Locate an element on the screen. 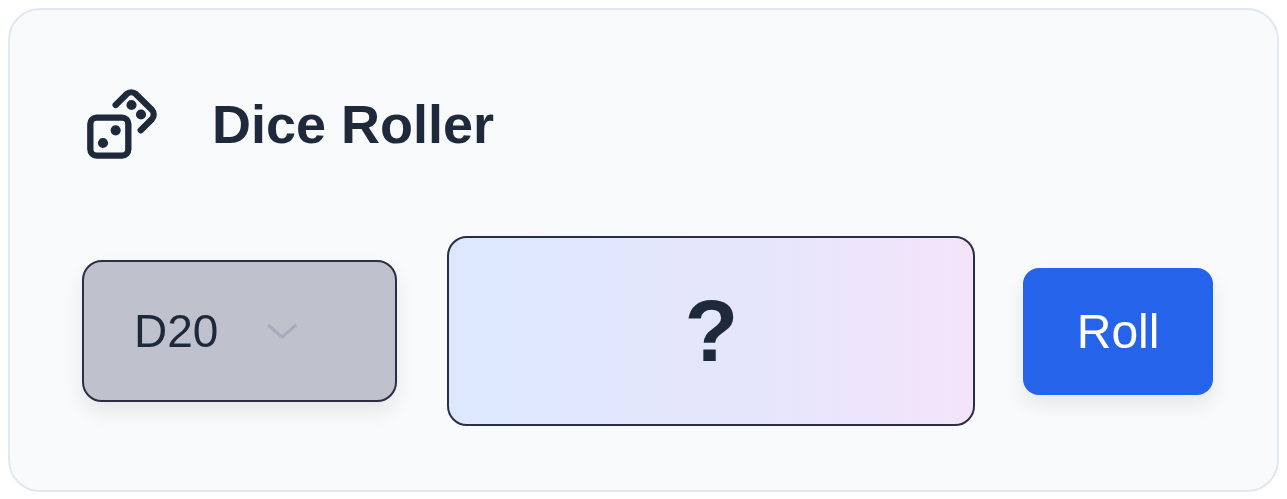 The height and width of the screenshot is (499, 1287). dice-icon is located at coordinates (122, 124).